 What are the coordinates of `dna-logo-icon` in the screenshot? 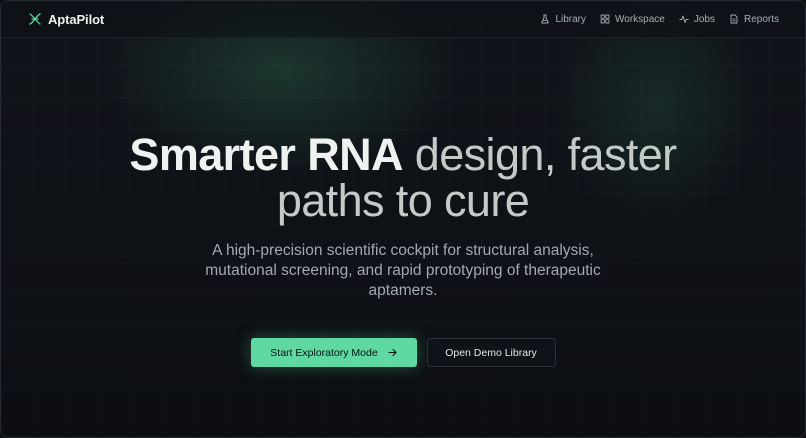 It's located at (35, 19).